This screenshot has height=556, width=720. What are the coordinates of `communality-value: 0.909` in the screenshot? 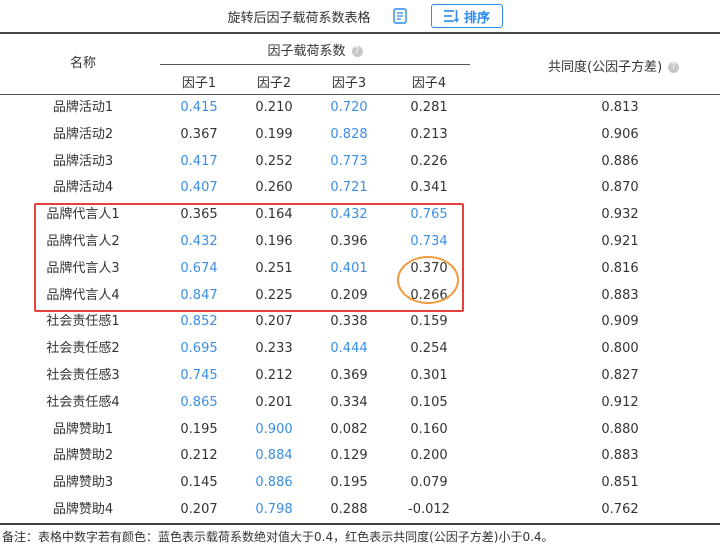 It's located at (620, 322).